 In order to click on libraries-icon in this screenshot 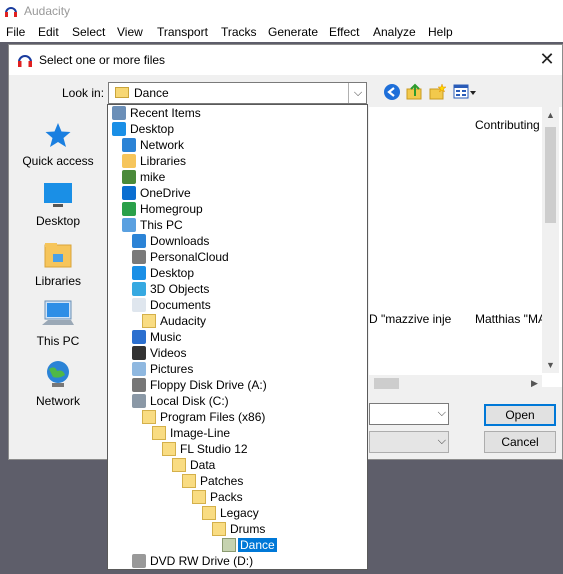, I will do `click(129, 161)`.